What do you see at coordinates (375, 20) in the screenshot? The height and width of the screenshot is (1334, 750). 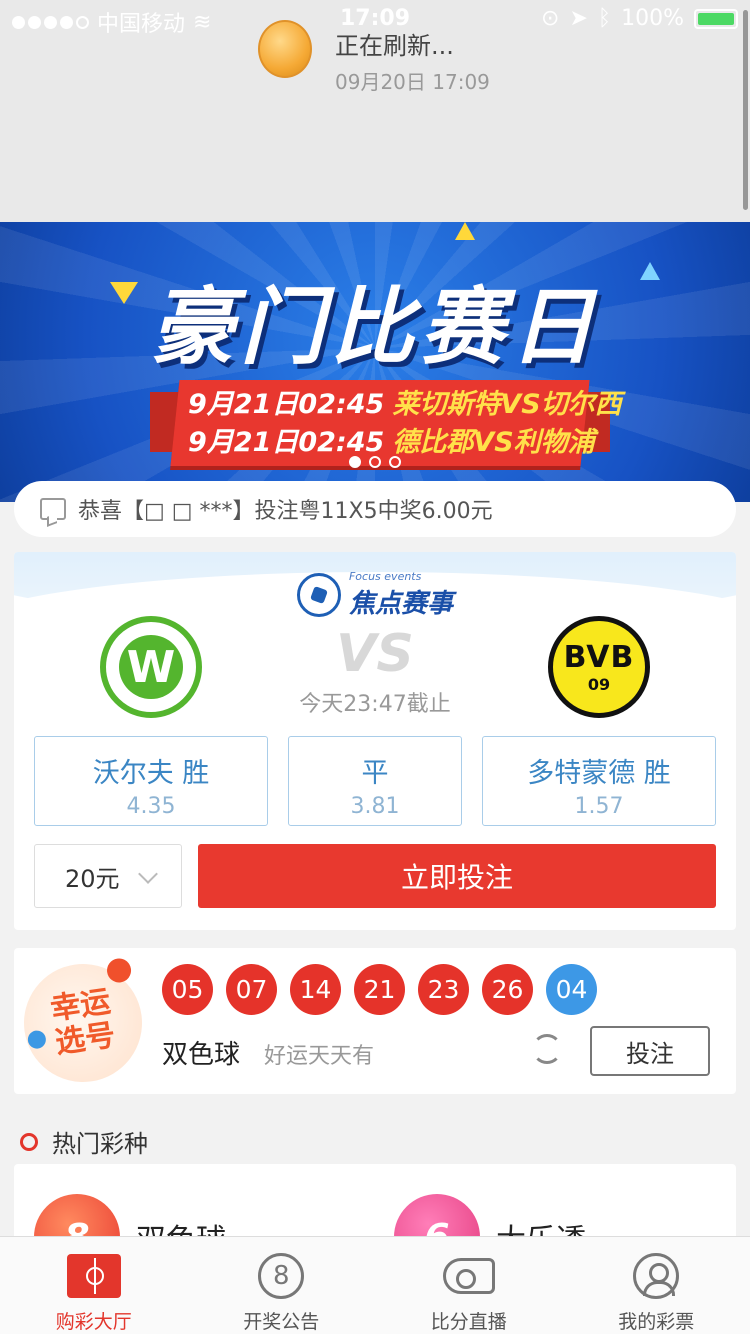 I see `status-bar: 中国移动 ≋ 17:09 ⊙ ➤ ᛒ 100%` at bounding box center [375, 20].